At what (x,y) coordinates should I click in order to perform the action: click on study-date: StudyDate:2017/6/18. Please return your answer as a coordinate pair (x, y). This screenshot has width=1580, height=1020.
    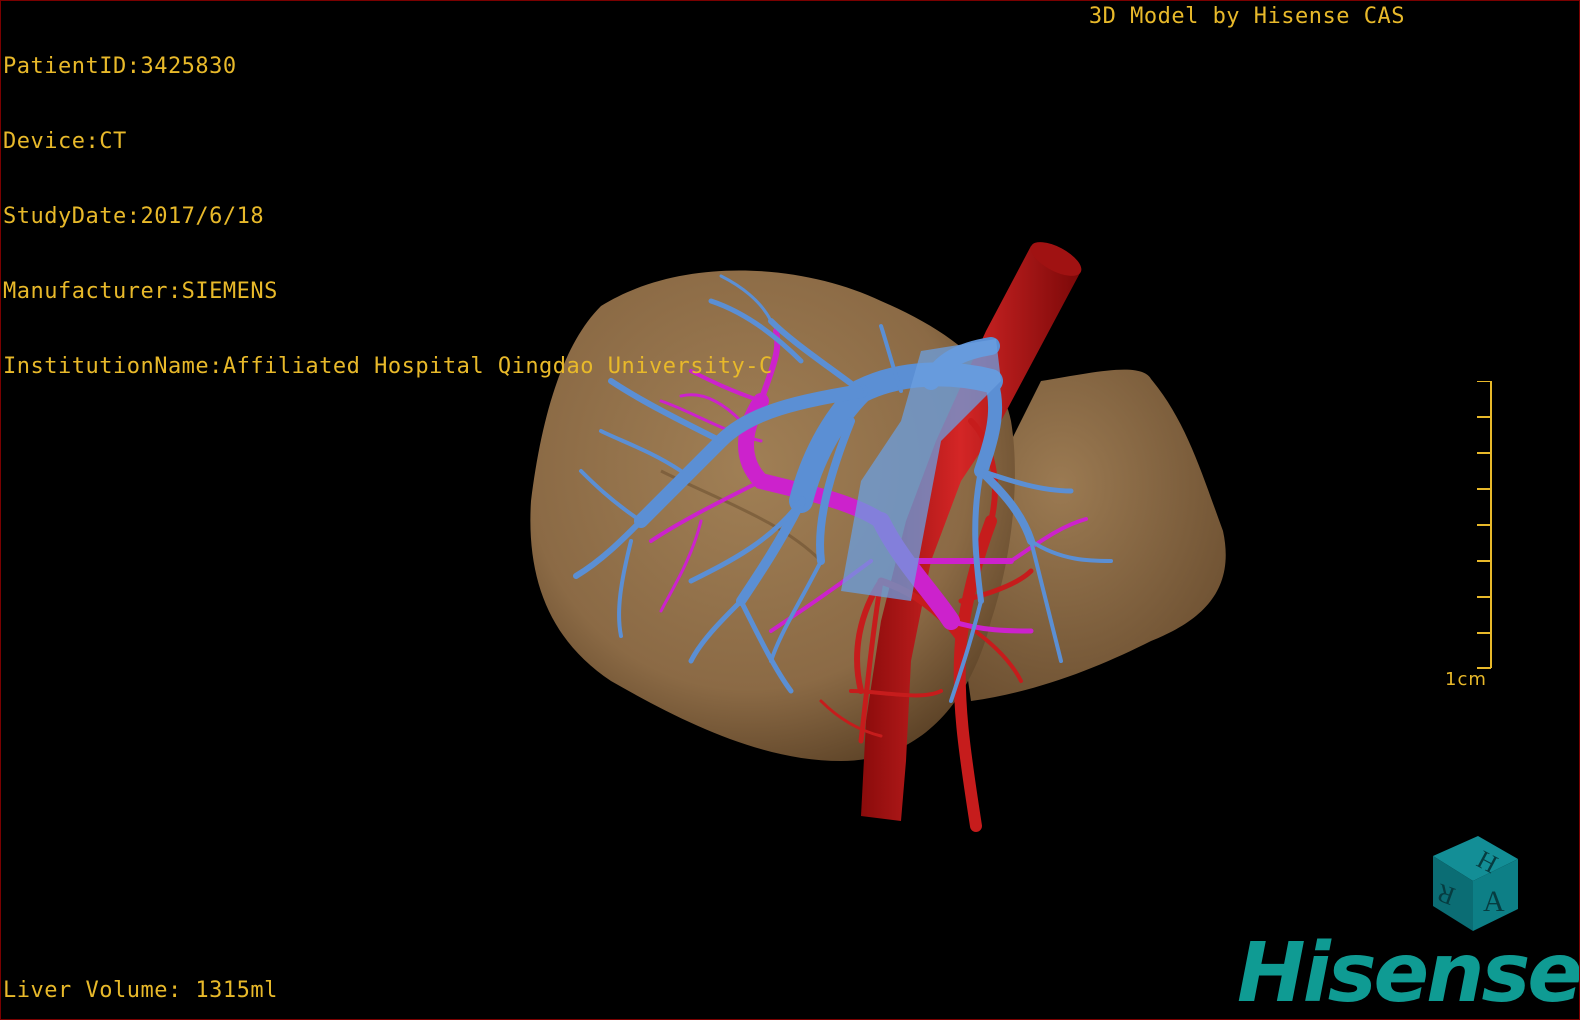
    Looking at the image, I should click on (134, 216).